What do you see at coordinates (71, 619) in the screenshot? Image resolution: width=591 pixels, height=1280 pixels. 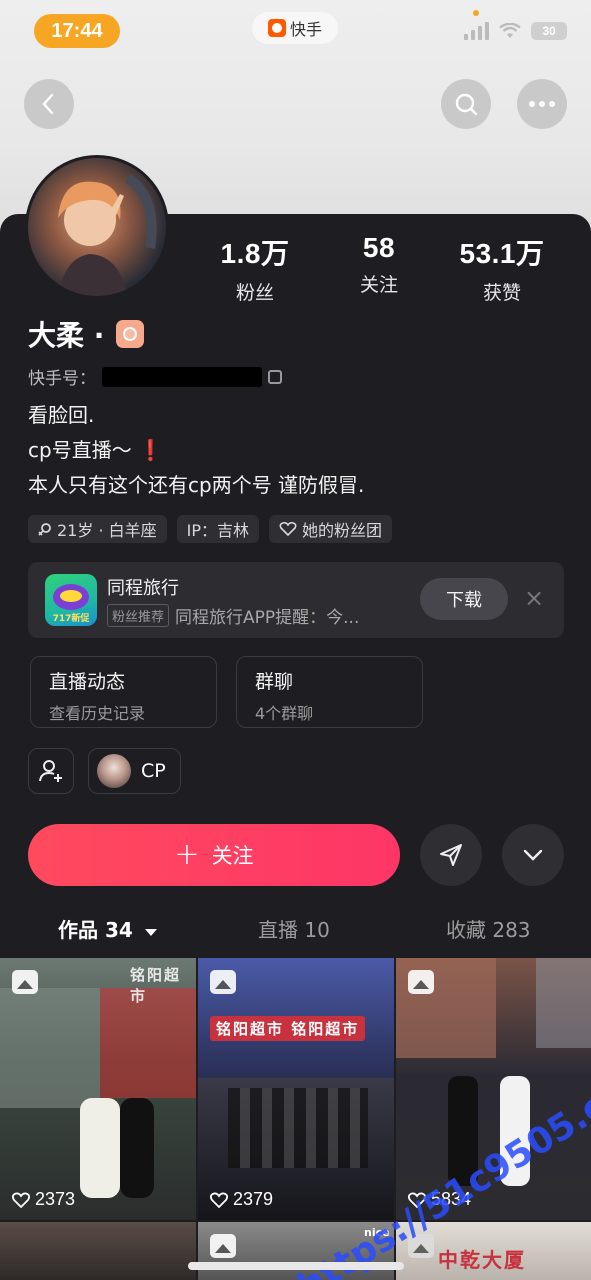 I see `logo-text: 717新促` at bounding box center [71, 619].